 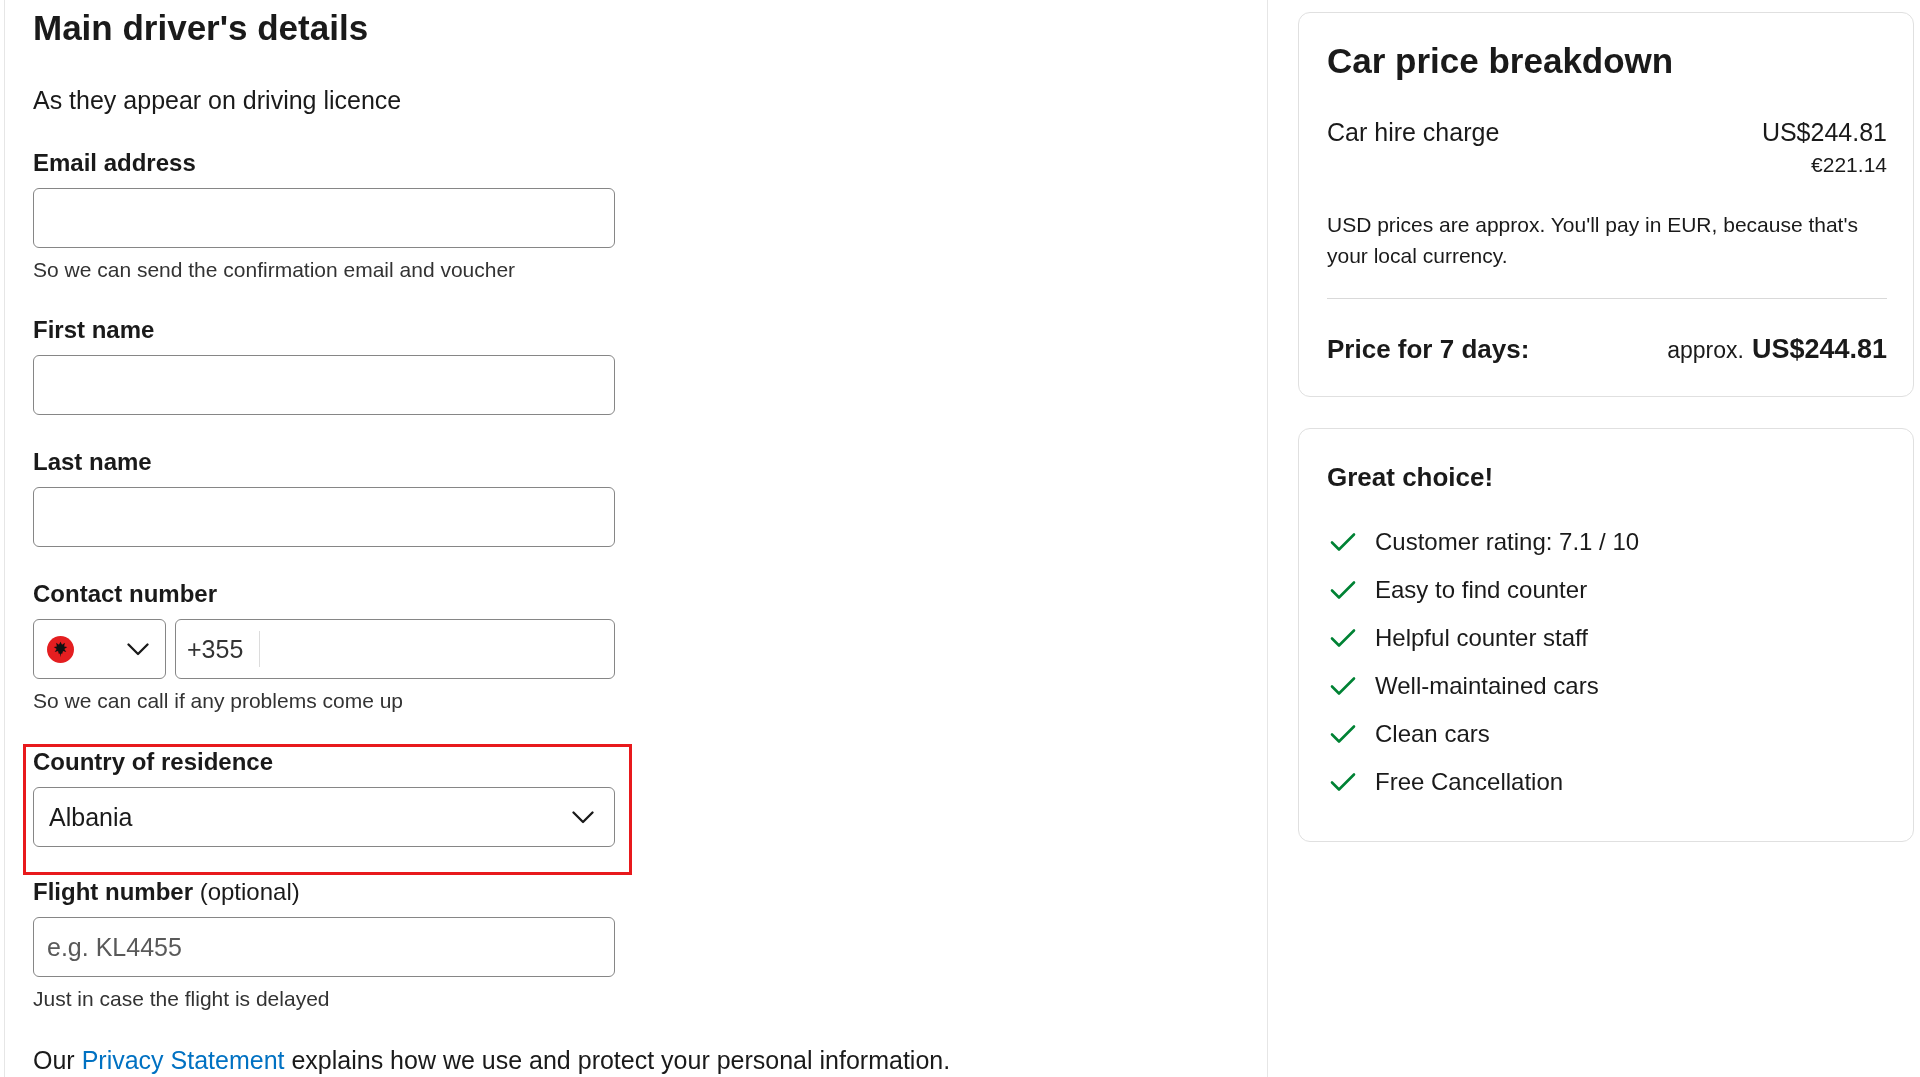 I want to click on highlight-text: Well-maintained cars, so click(x=1487, y=686).